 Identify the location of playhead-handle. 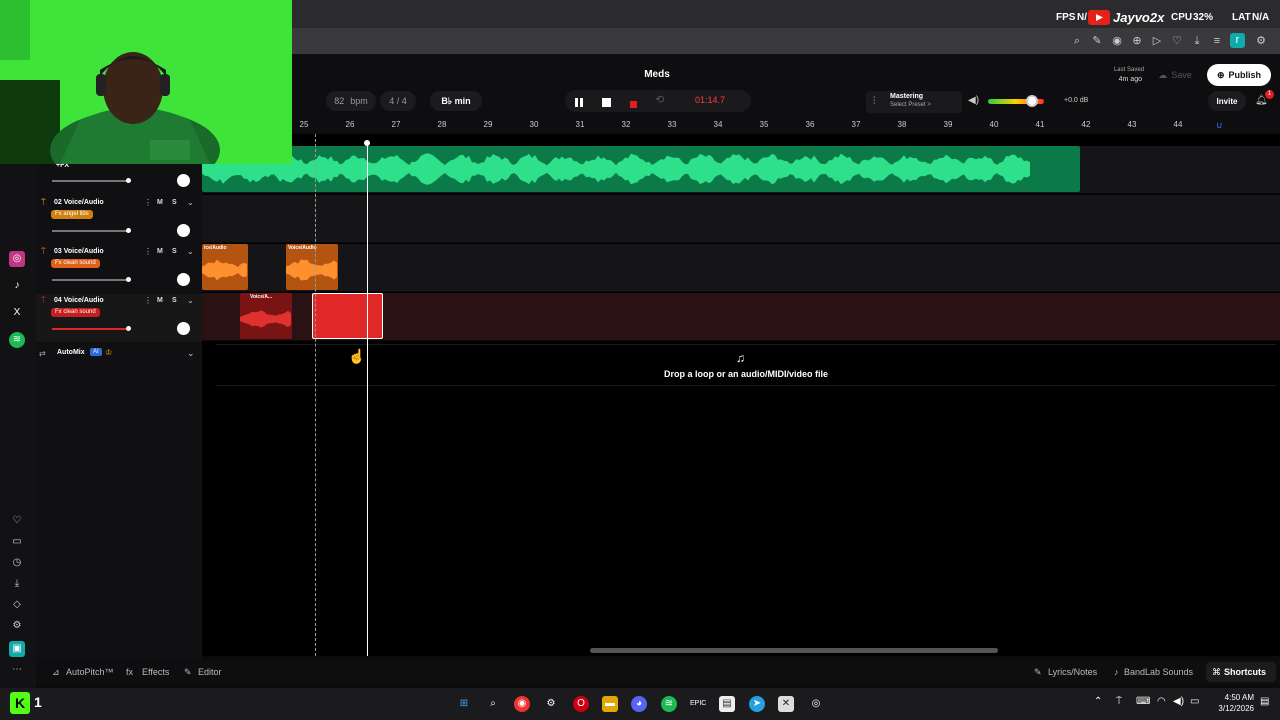
(367, 143).